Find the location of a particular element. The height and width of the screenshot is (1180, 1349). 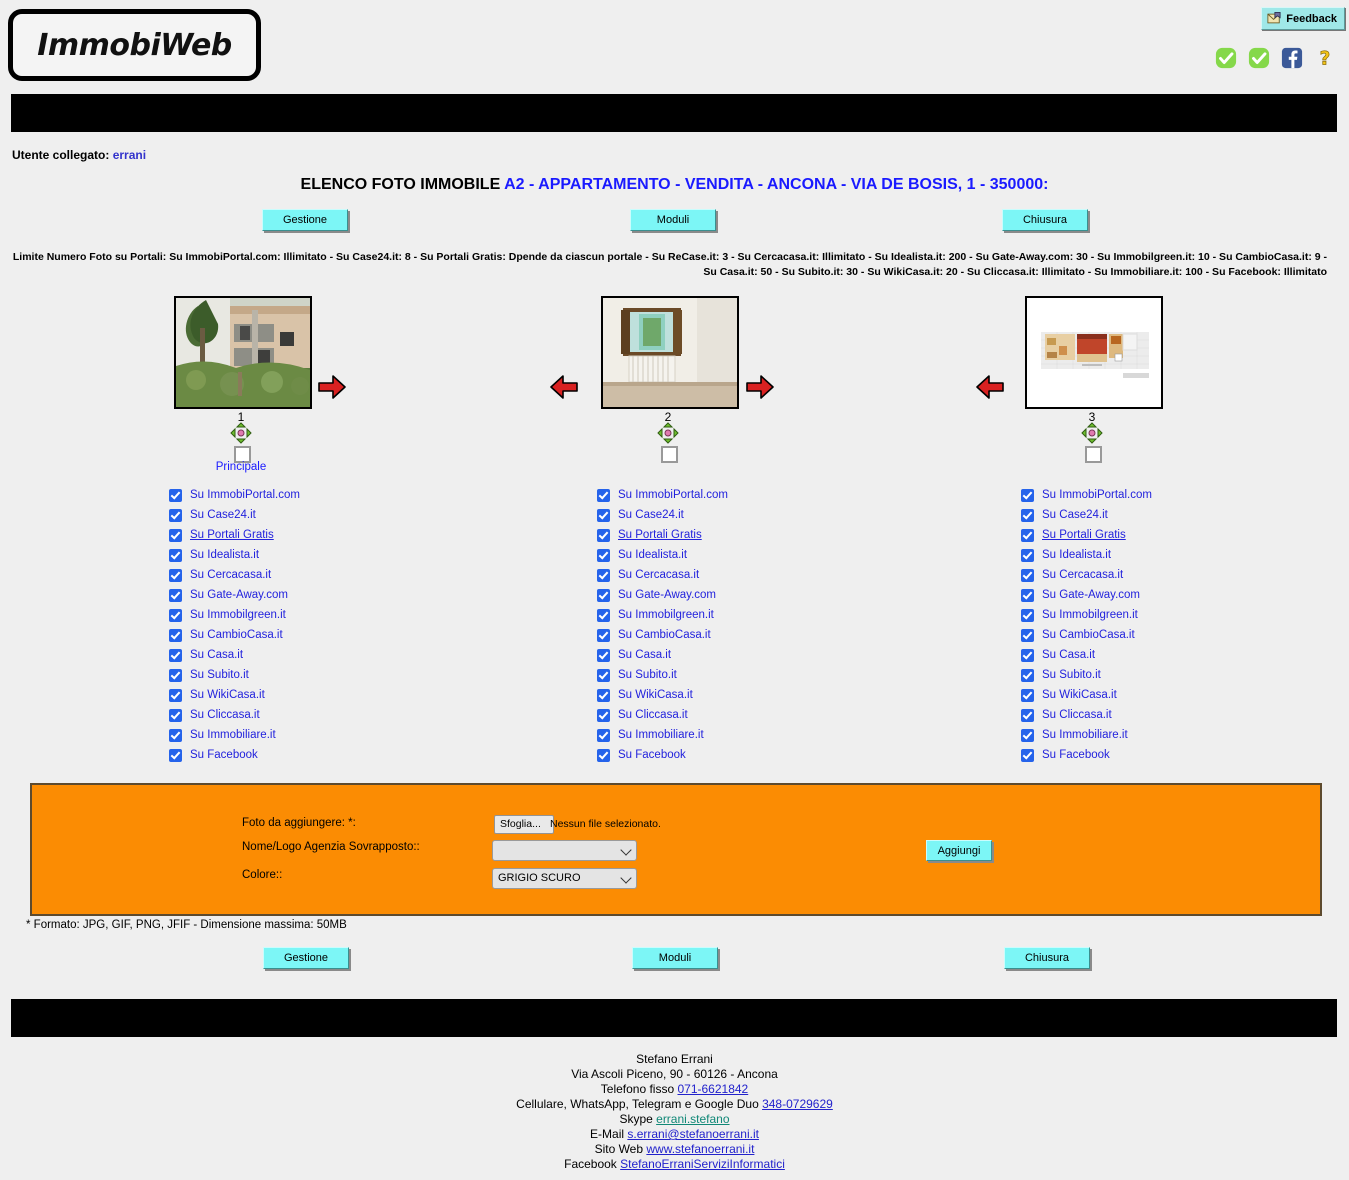

footer-mobile-link: 348-0729629 is located at coordinates (797, 1104).